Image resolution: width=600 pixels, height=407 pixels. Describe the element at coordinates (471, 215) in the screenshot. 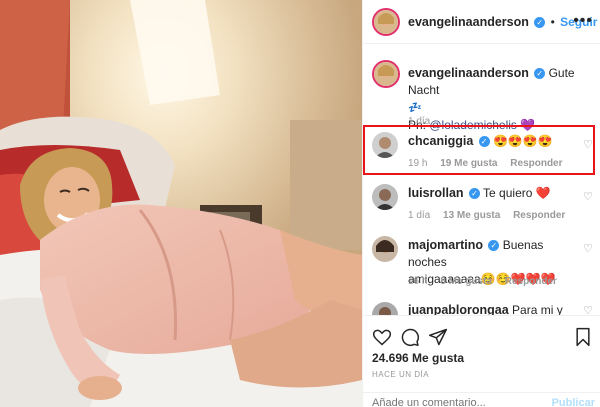

I see `comment-likes: 13 Me gusta` at that location.